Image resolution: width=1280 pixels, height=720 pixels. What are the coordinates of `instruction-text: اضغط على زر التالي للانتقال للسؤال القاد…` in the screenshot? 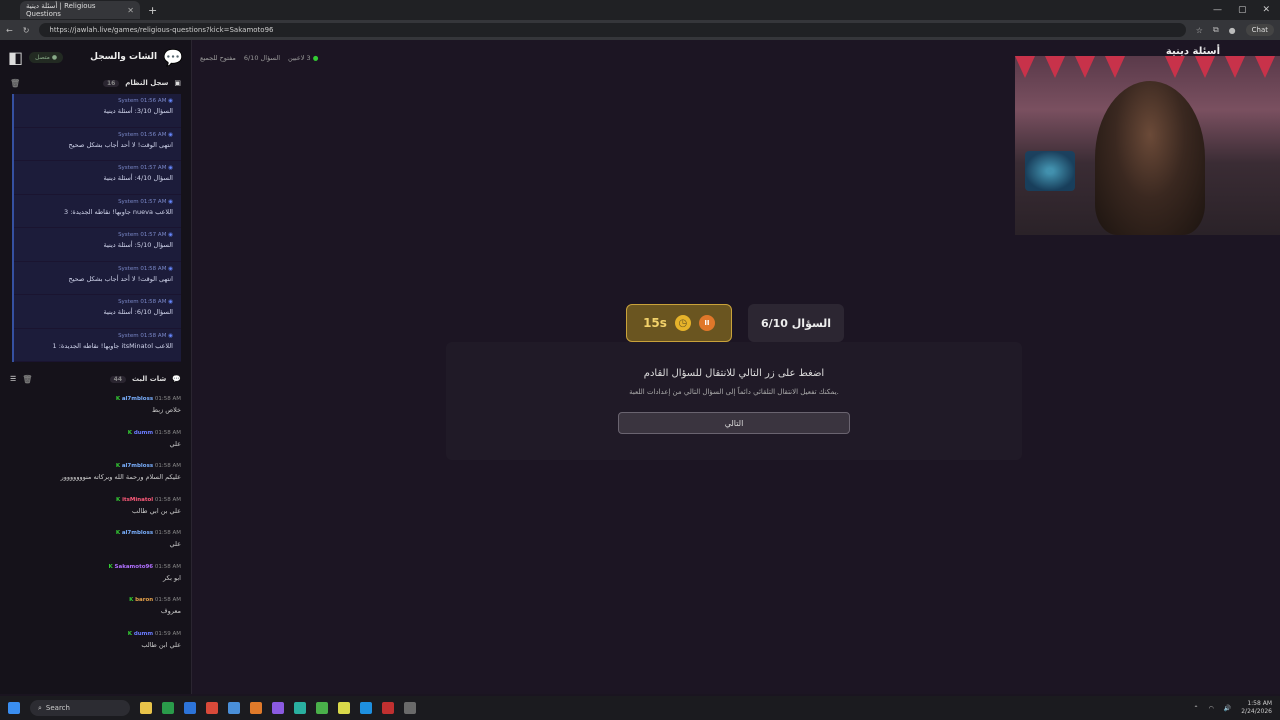 It's located at (734, 373).